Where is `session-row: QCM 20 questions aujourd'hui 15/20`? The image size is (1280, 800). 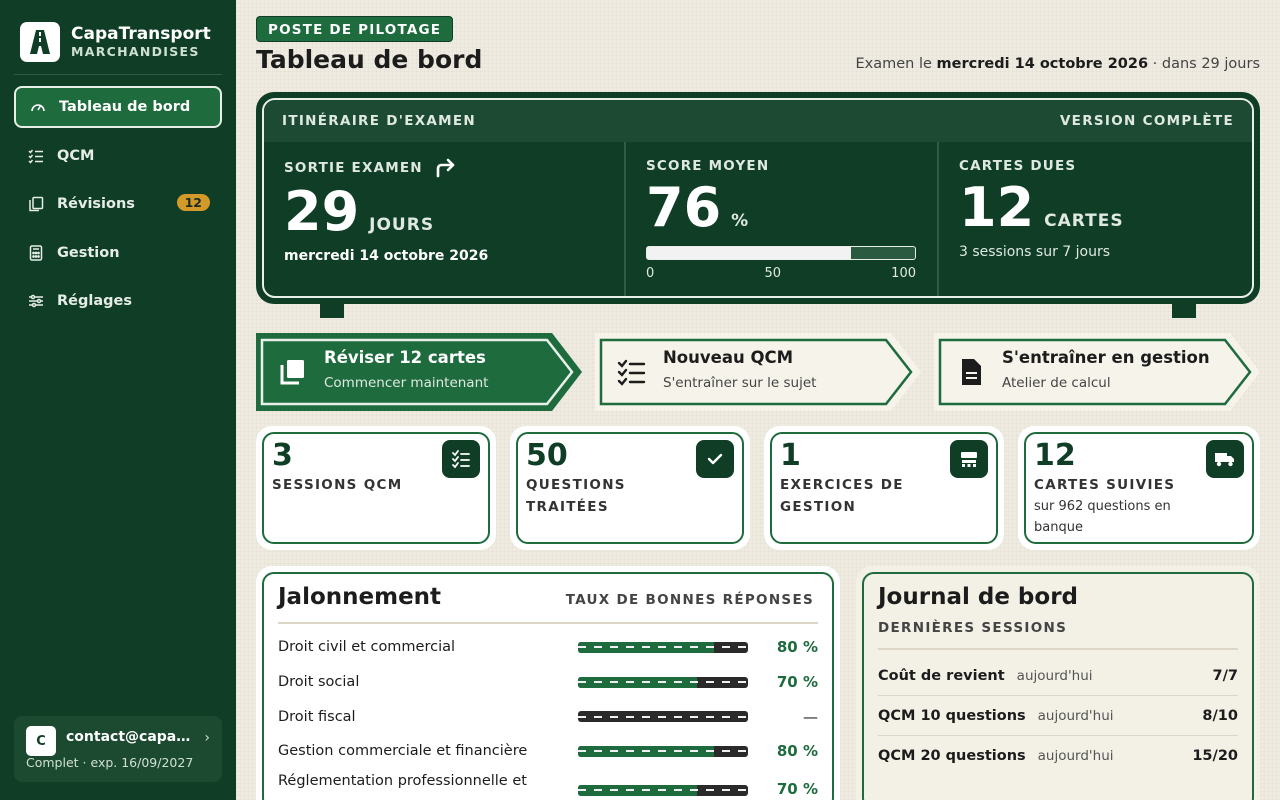 session-row: QCM 20 questions aujourd'hui 15/20 is located at coordinates (1058, 756).